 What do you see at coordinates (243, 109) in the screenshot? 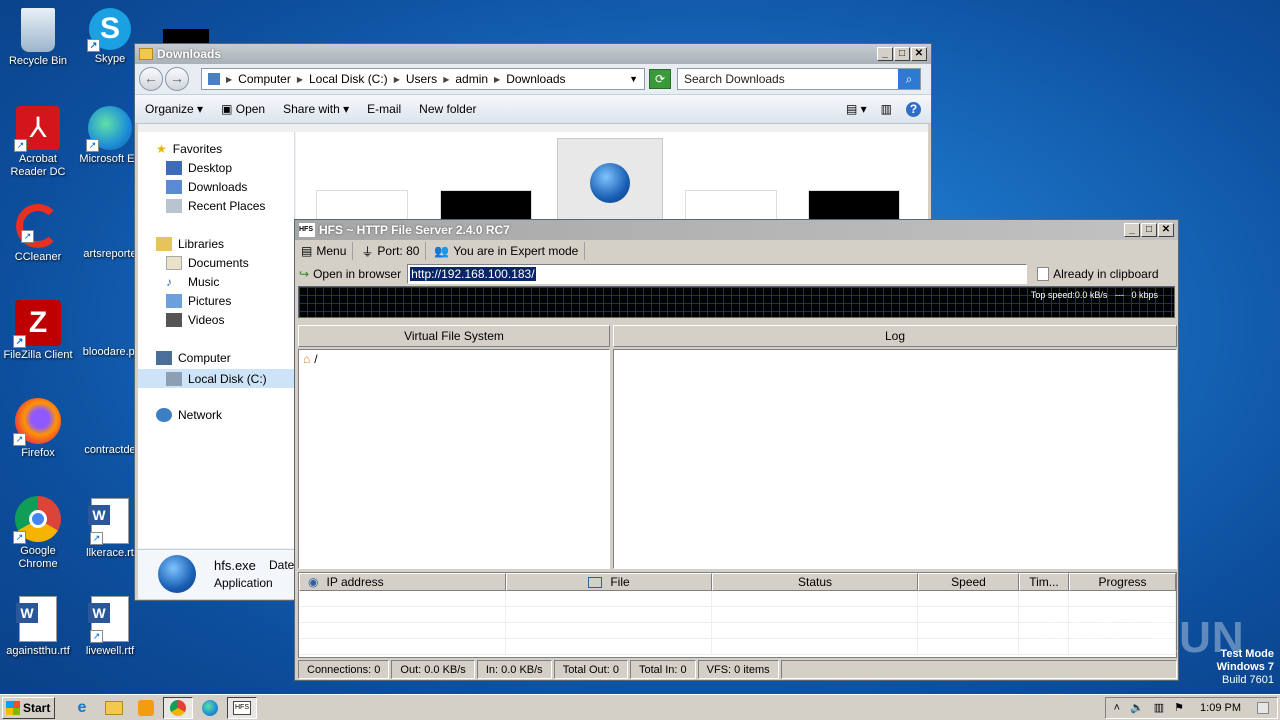
I see `open-button: ▣ Open` at bounding box center [243, 109].